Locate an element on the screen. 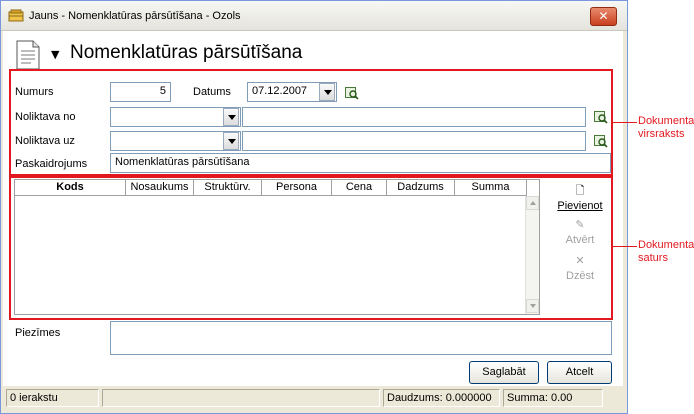  column-header-dadzums: Dadzums is located at coordinates (421, 188).